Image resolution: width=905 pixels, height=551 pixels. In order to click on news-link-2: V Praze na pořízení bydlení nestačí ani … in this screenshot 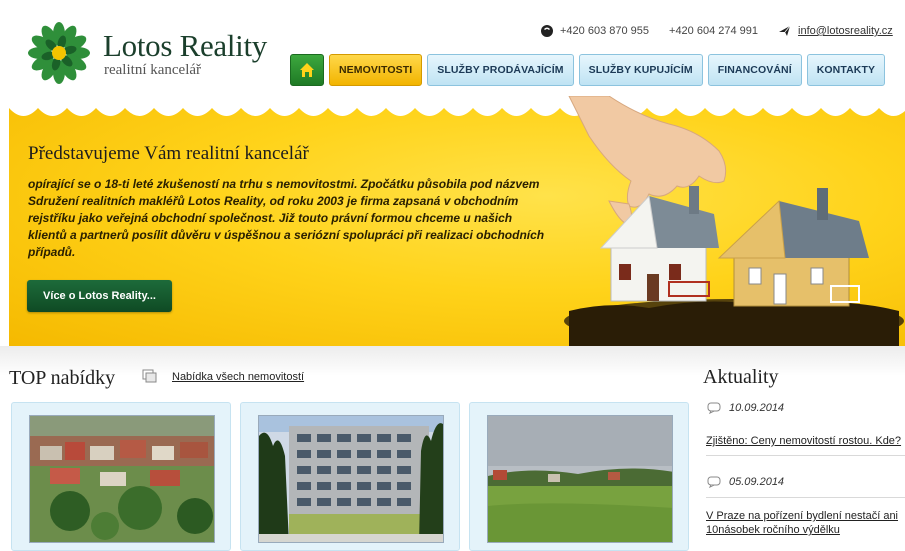, I will do `click(805, 523)`.